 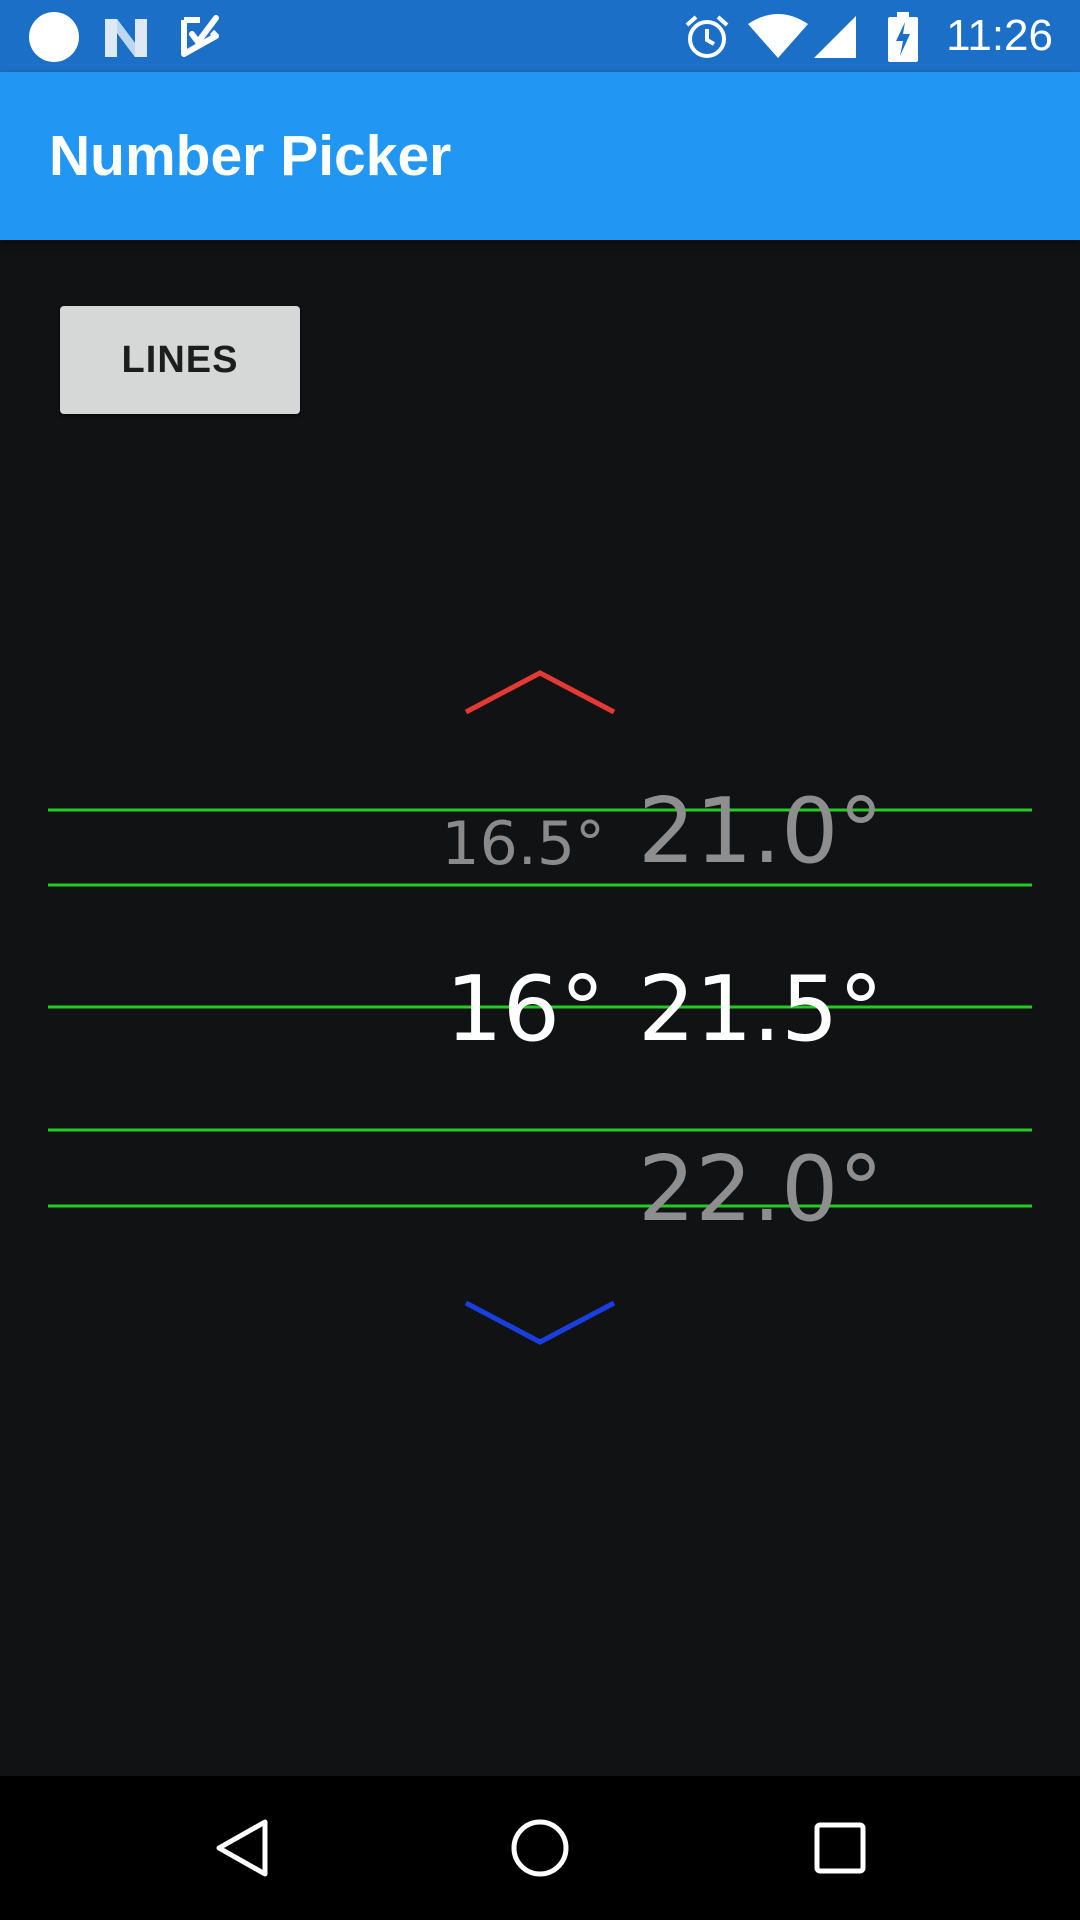 What do you see at coordinates (760, 831) in the screenshot?
I see `right-picker-value-above: 21.0°` at bounding box center [760, 831].